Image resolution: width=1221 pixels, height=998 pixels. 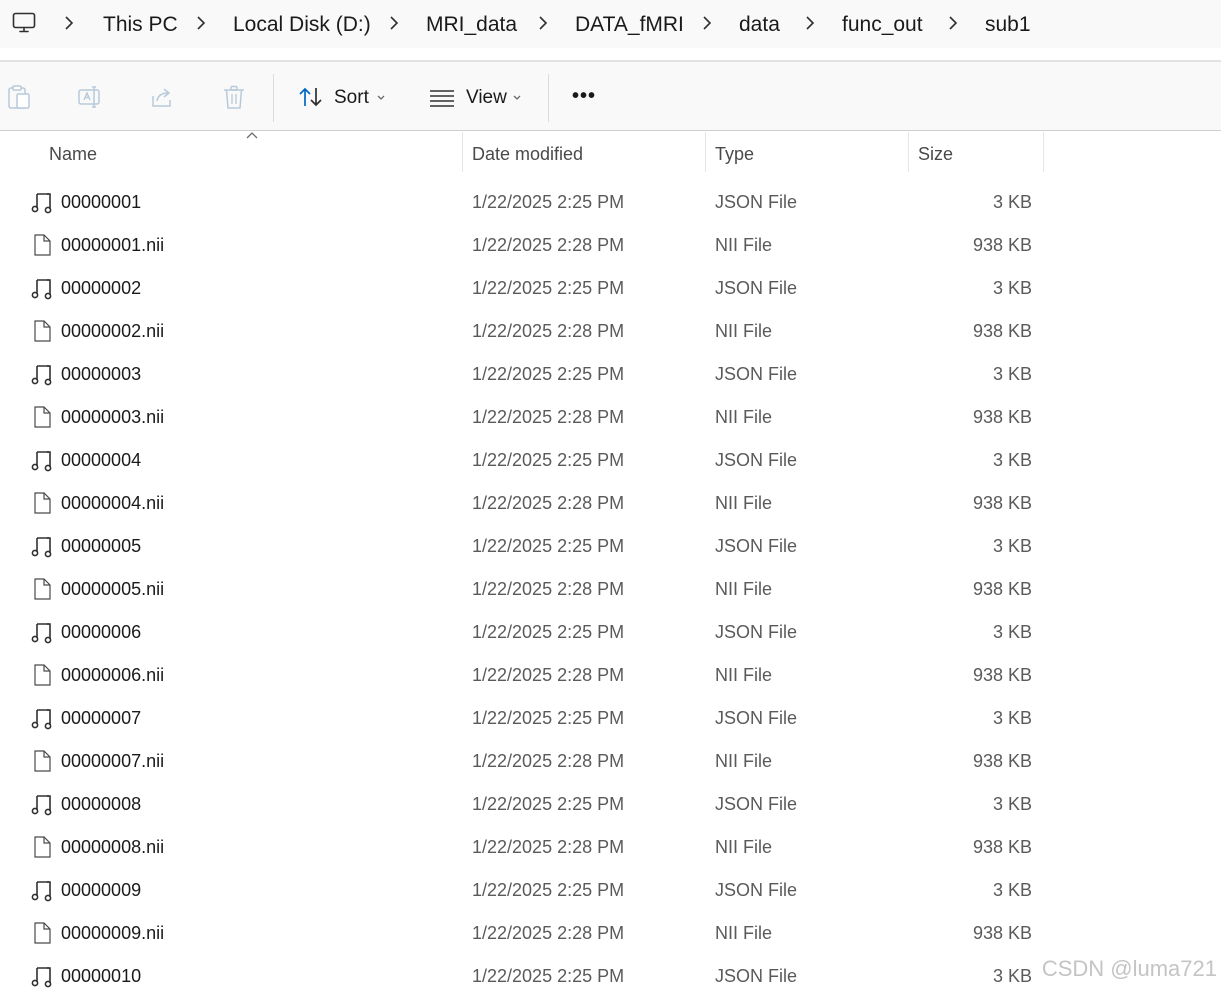 I want to click on paste-icon, so click(x=19, y=97).